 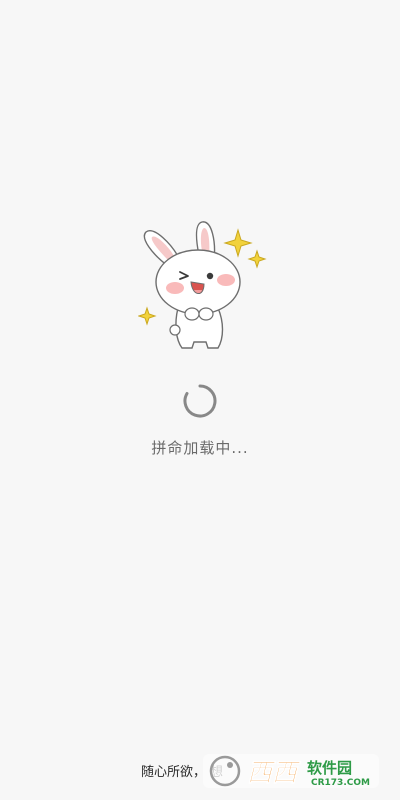 I want to click on site-watermark: 西西 软件园 CR173.COM, so click(x=292, y=771).